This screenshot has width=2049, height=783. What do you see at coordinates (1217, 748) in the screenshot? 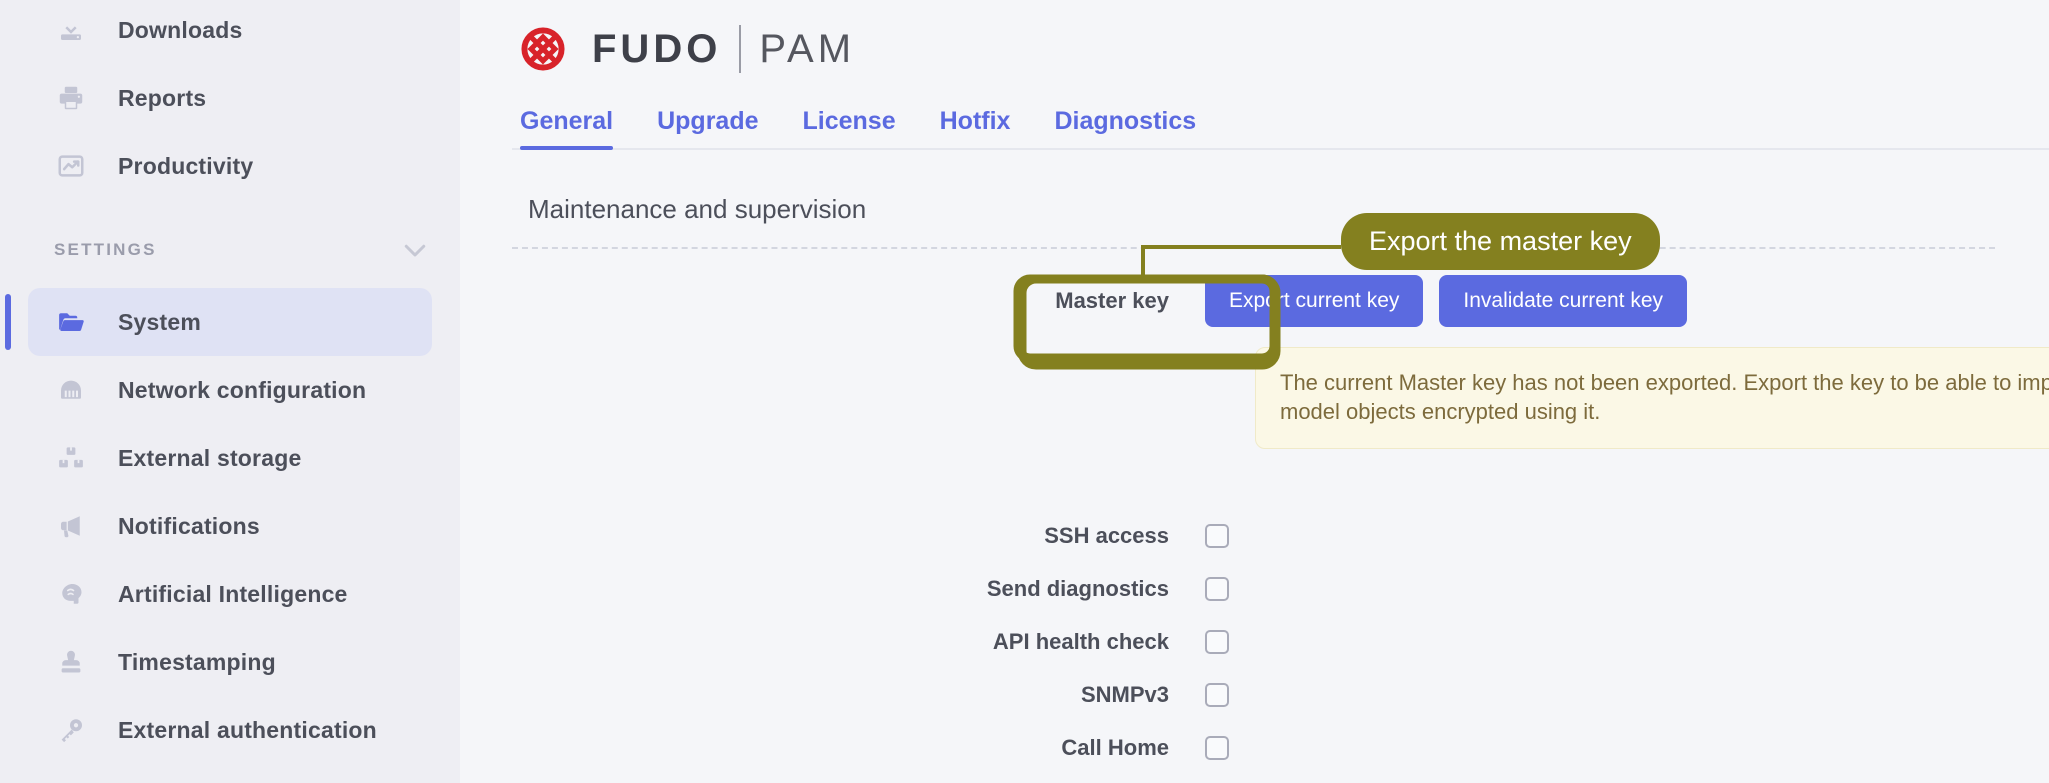
I see `call-home-checkbox` at bounding box center [1217, 748].